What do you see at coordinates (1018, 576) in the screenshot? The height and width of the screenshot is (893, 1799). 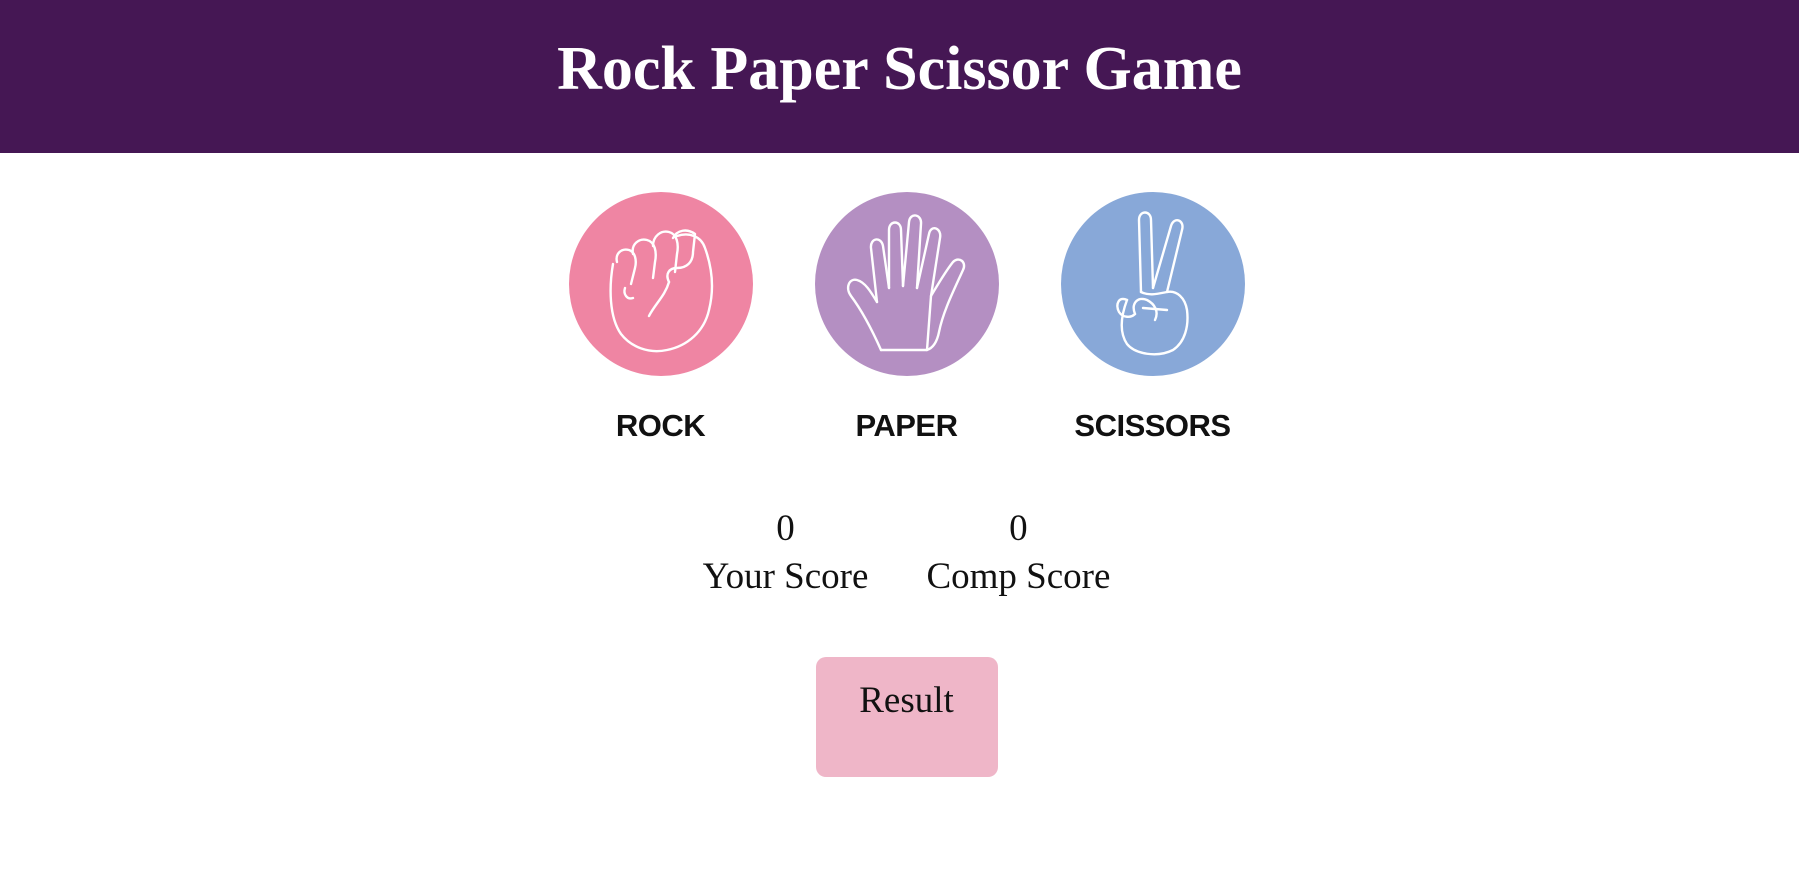 I see `comp-score-label: Comp Score` at bounding box center [1018, 576].